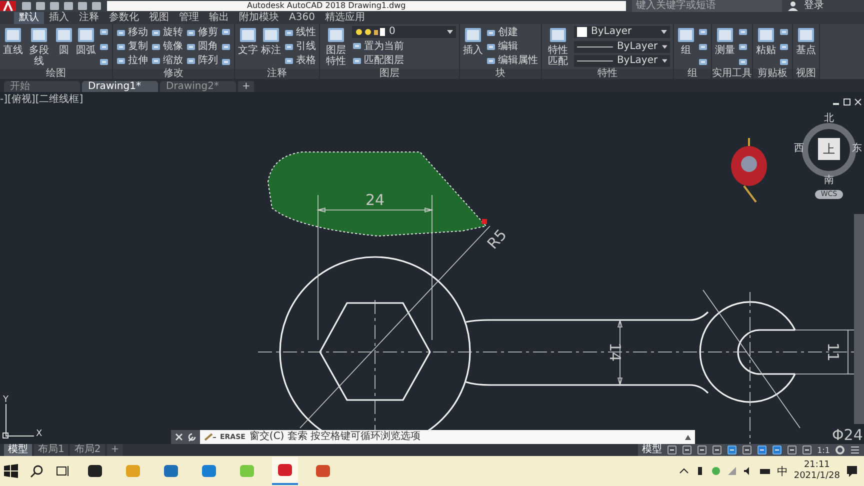 This screenshot has width=864, height=486. What do you see at coordinates (829, 119) in the screenshot?
I see `compass-label: 北` at bounding box center [829, 119].